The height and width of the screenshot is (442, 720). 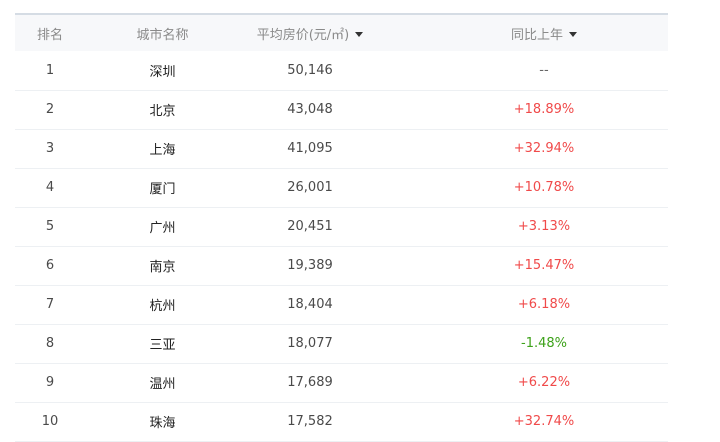 What do you see at coordinates (162, 111) in the screenshot?
I see `city-name-cell: 北京` at bounding box center [162, 111].